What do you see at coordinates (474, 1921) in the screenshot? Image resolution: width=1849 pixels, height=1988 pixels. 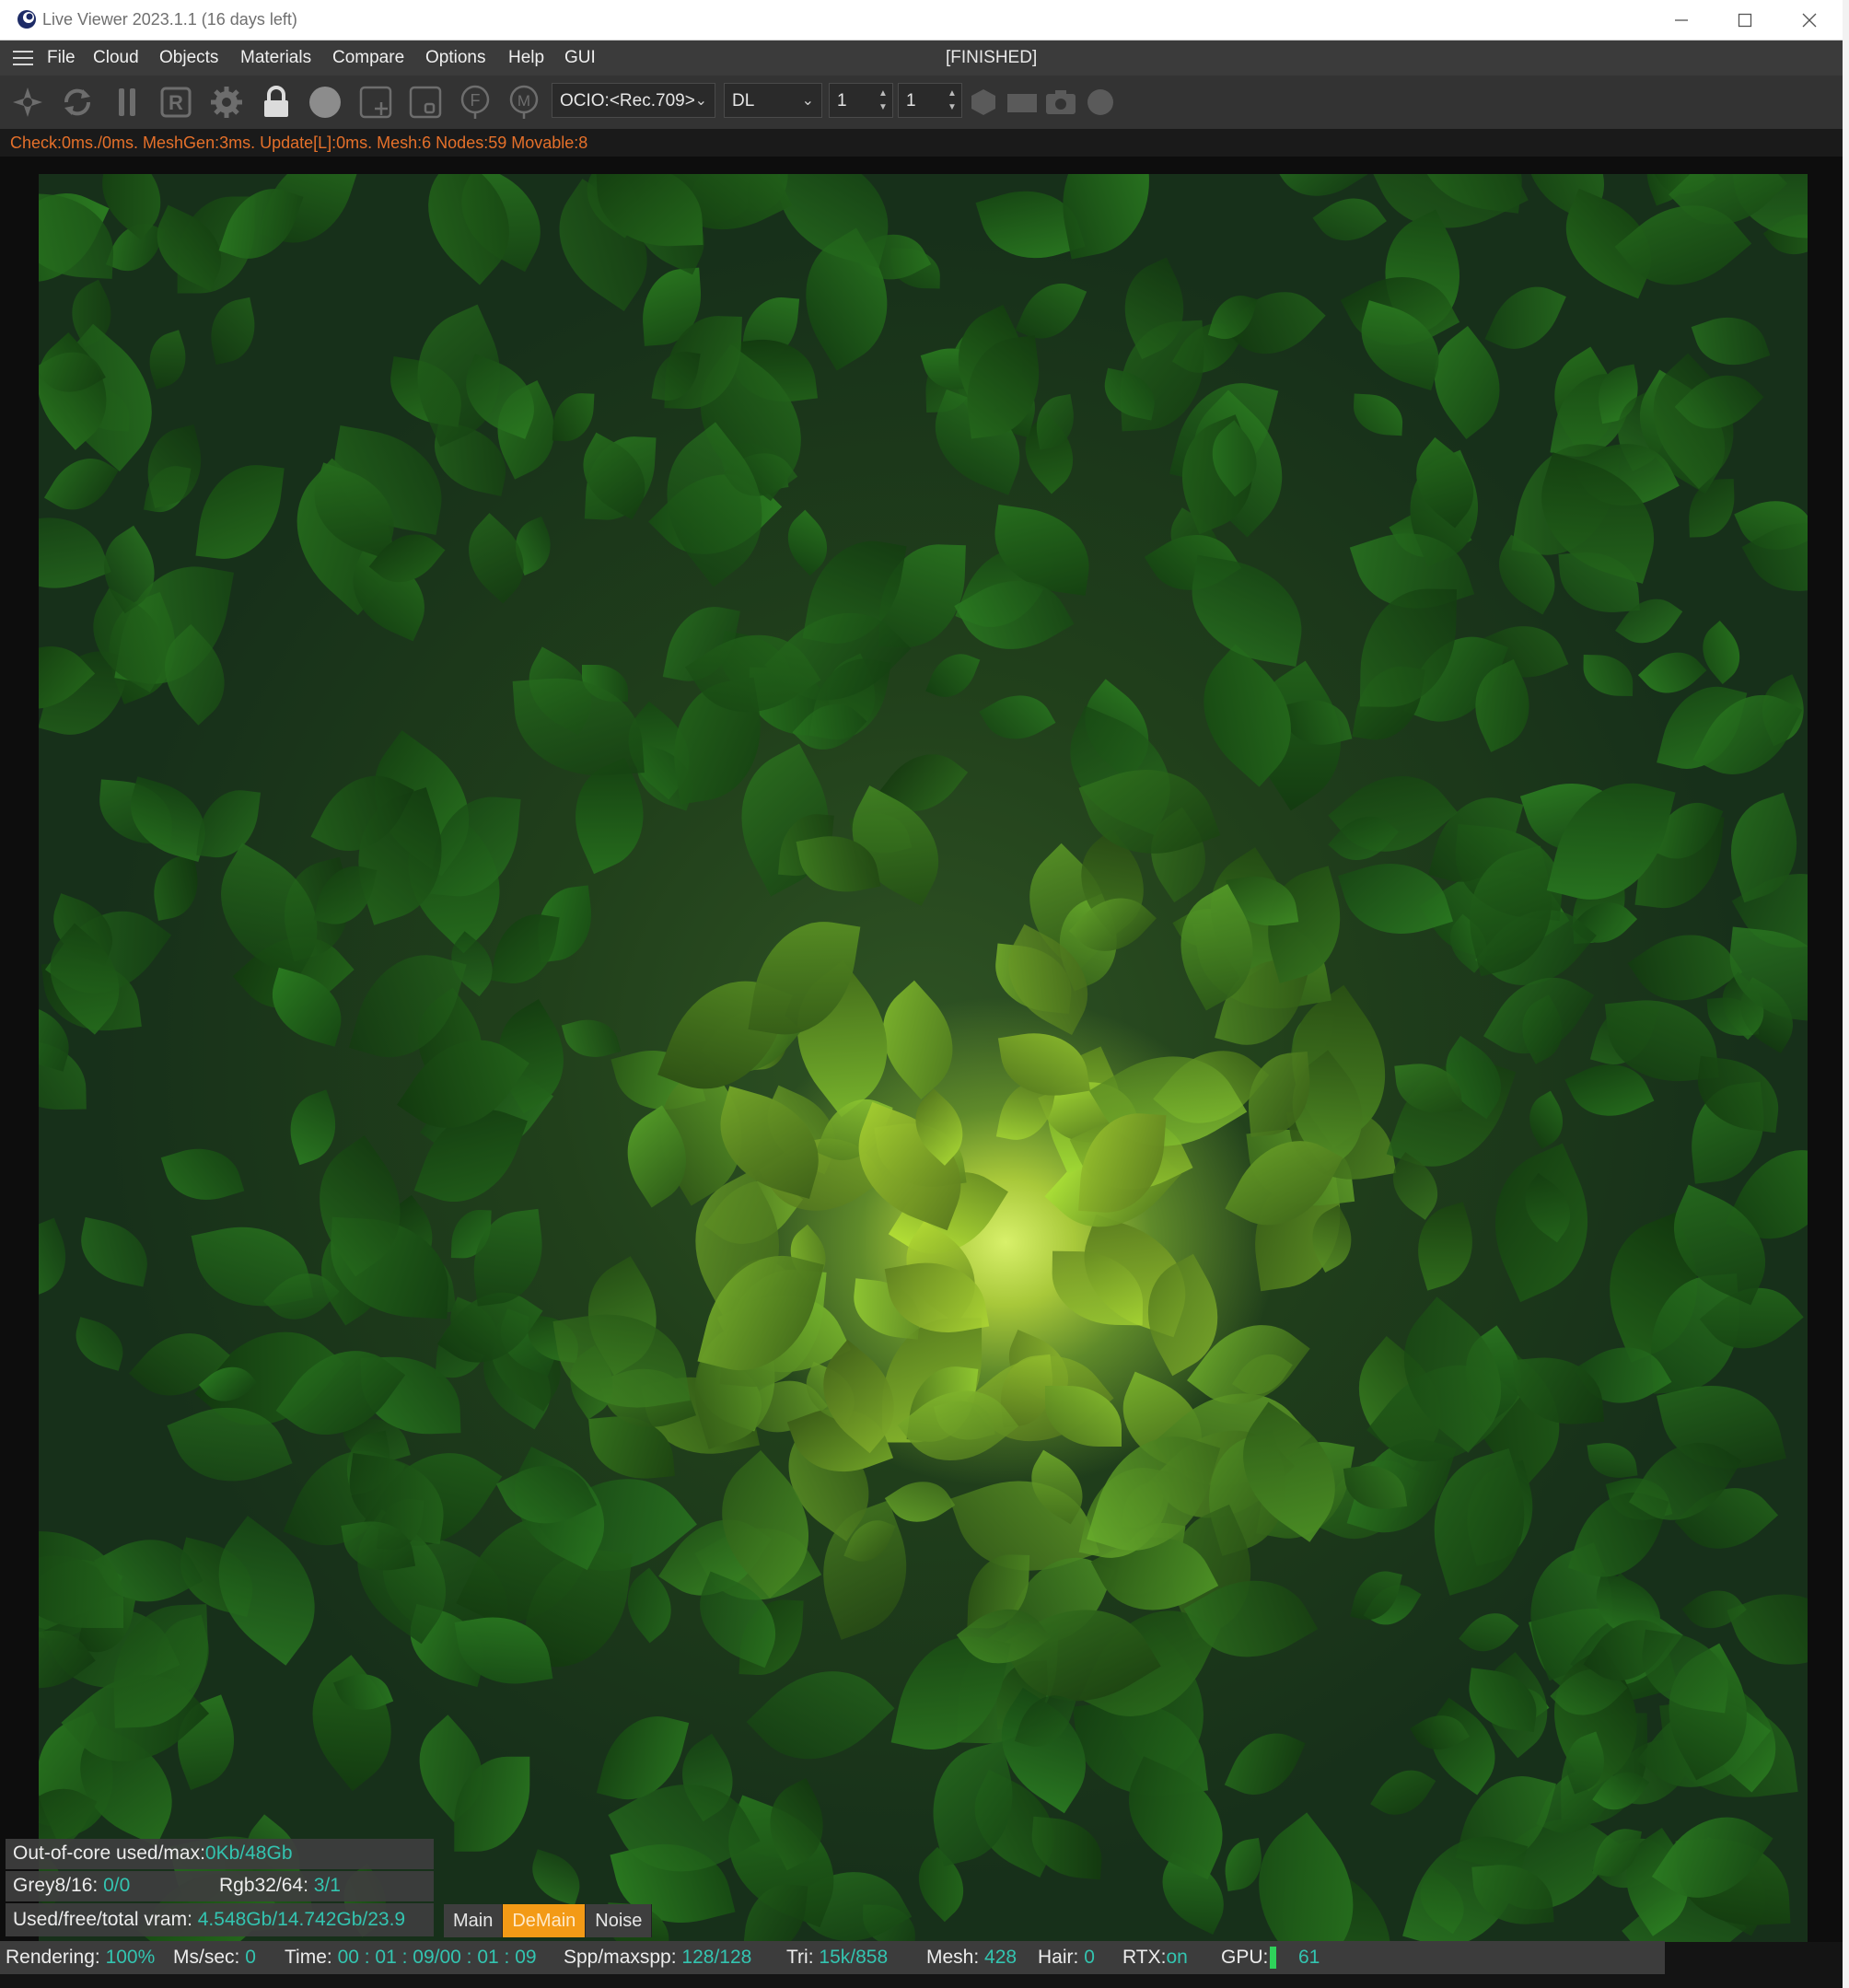 I see `tab-main: Main` at bounding box center [474, 1921].